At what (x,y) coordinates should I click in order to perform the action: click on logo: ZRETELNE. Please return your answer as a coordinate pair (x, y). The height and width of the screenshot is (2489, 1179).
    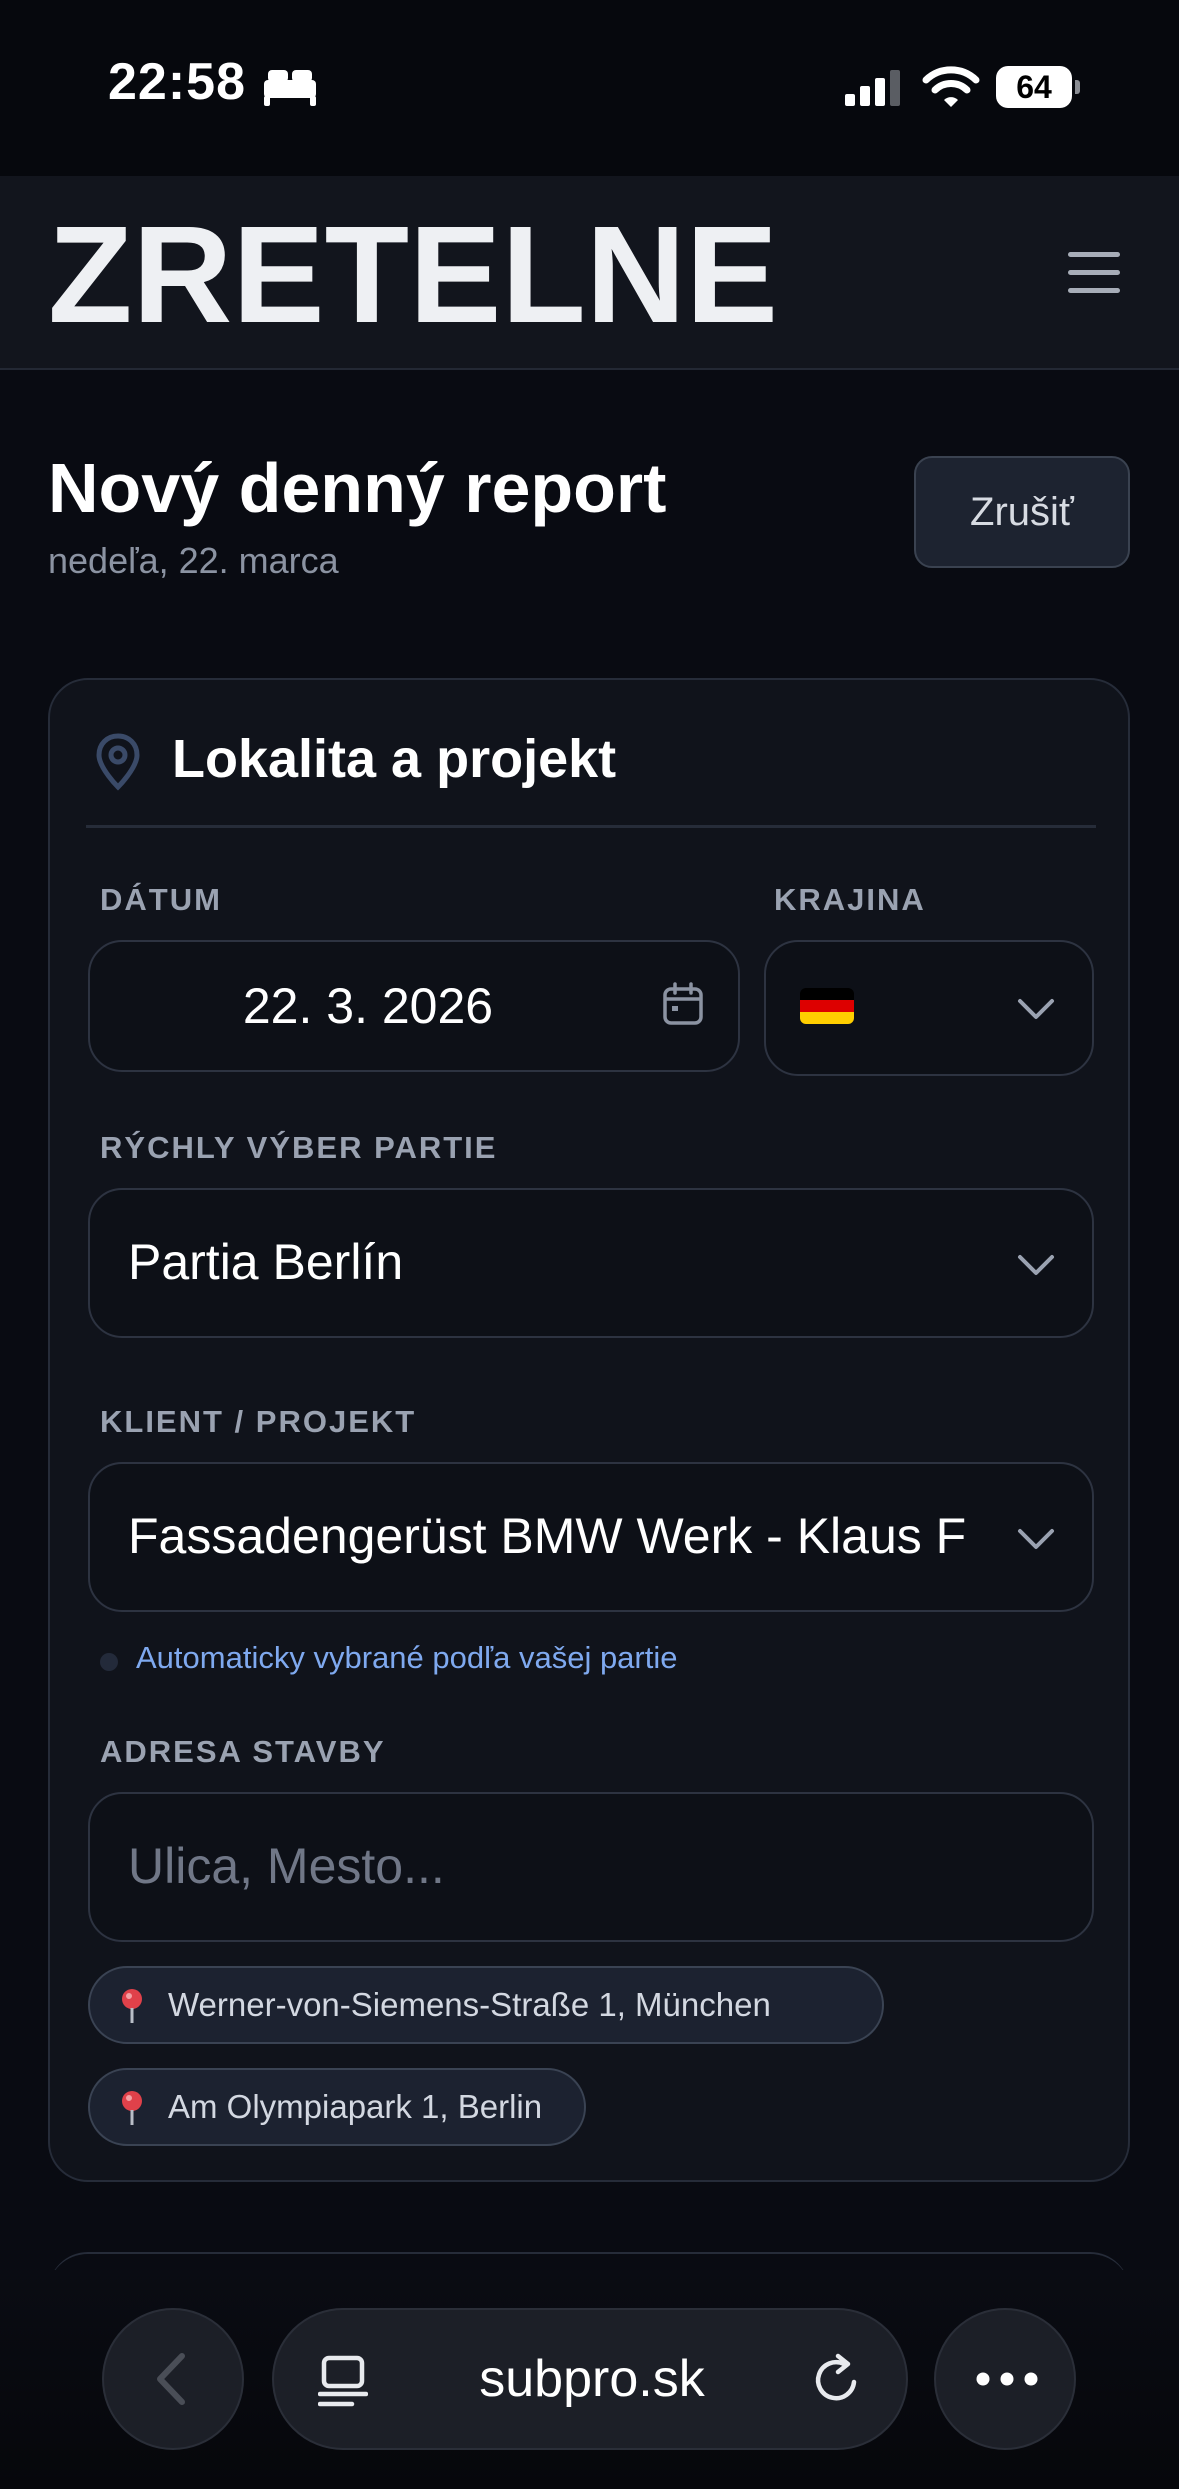
    Looking at the image, I should click on (418, 276).